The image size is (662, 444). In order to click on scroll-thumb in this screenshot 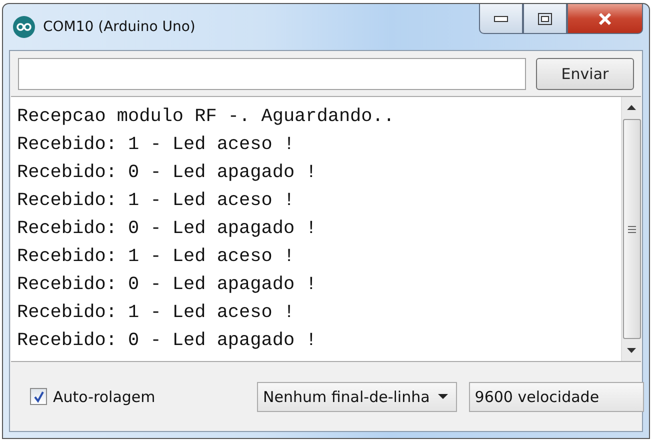, I will do `click(631, 229)`.